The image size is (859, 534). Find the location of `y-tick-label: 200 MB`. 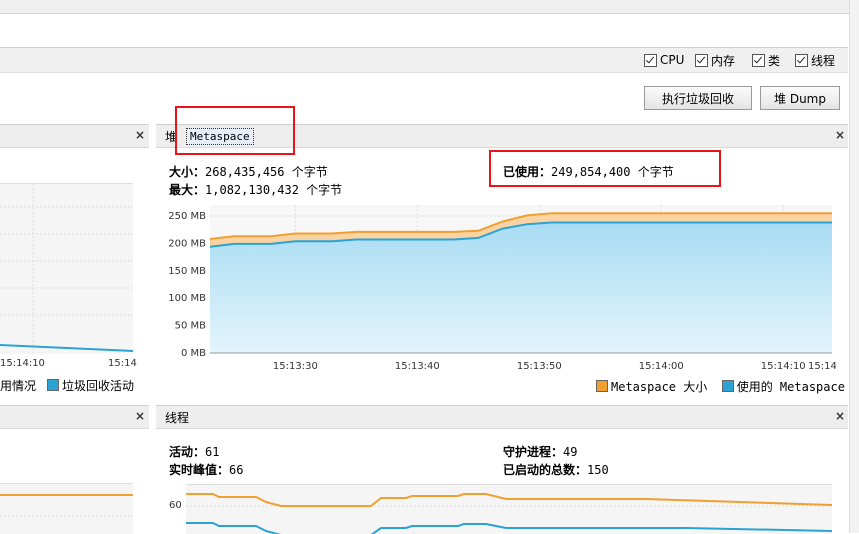

y-tick-label: 200 MB is located at coordinates (187, 243).